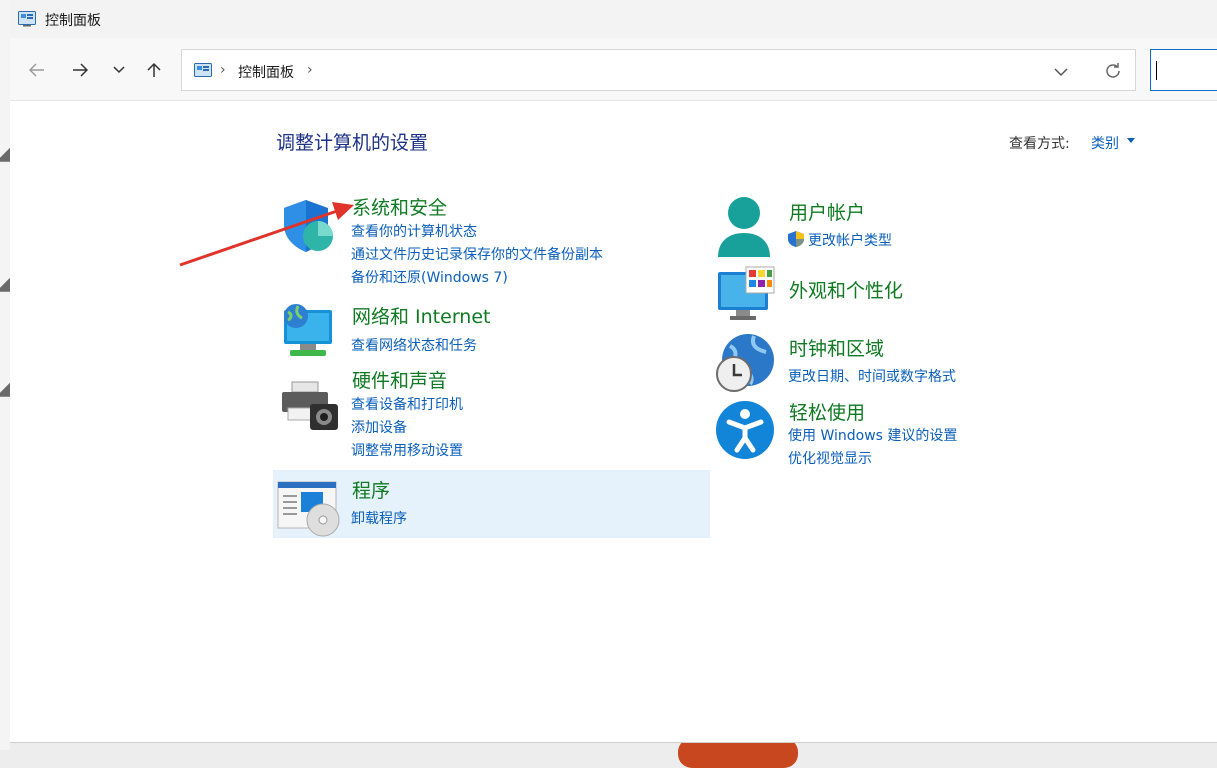  Describe the element at coordinates (827, 211) in the screenshot. I see `category-user-accounts: 用户帐户` at that location.